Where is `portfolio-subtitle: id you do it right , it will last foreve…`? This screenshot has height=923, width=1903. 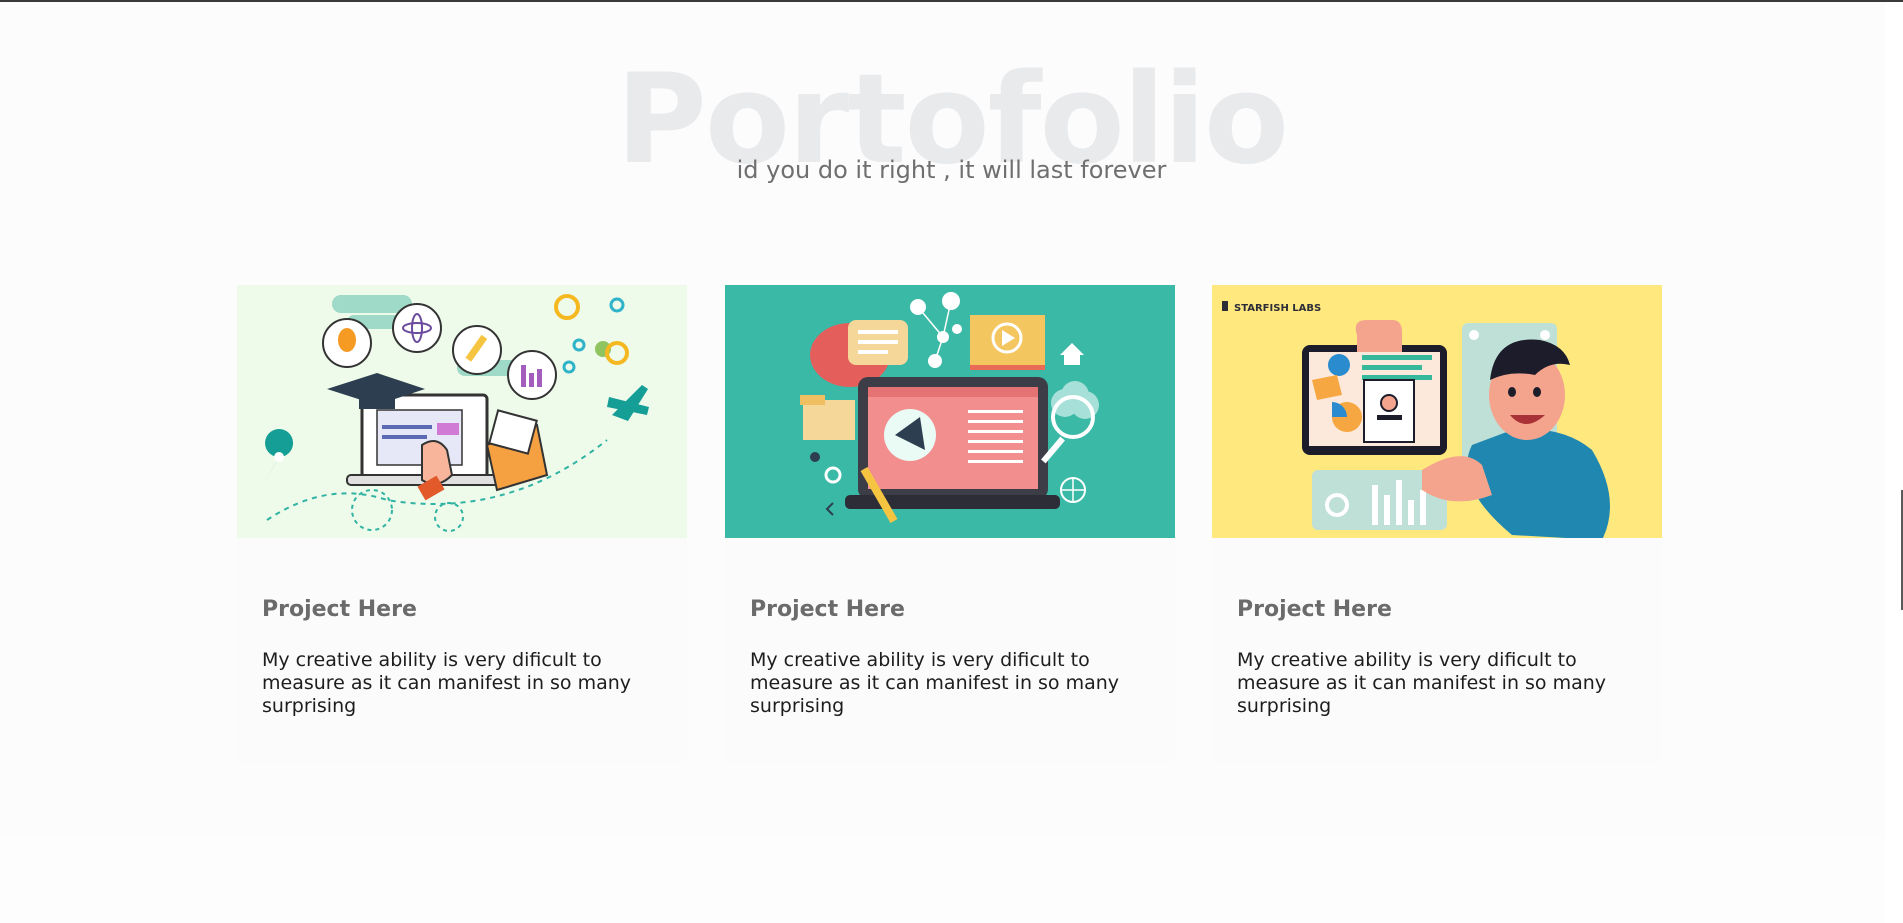 portfolio-subtitle: id you do it right , it will last foreve… is located at coordinates (951, 170).